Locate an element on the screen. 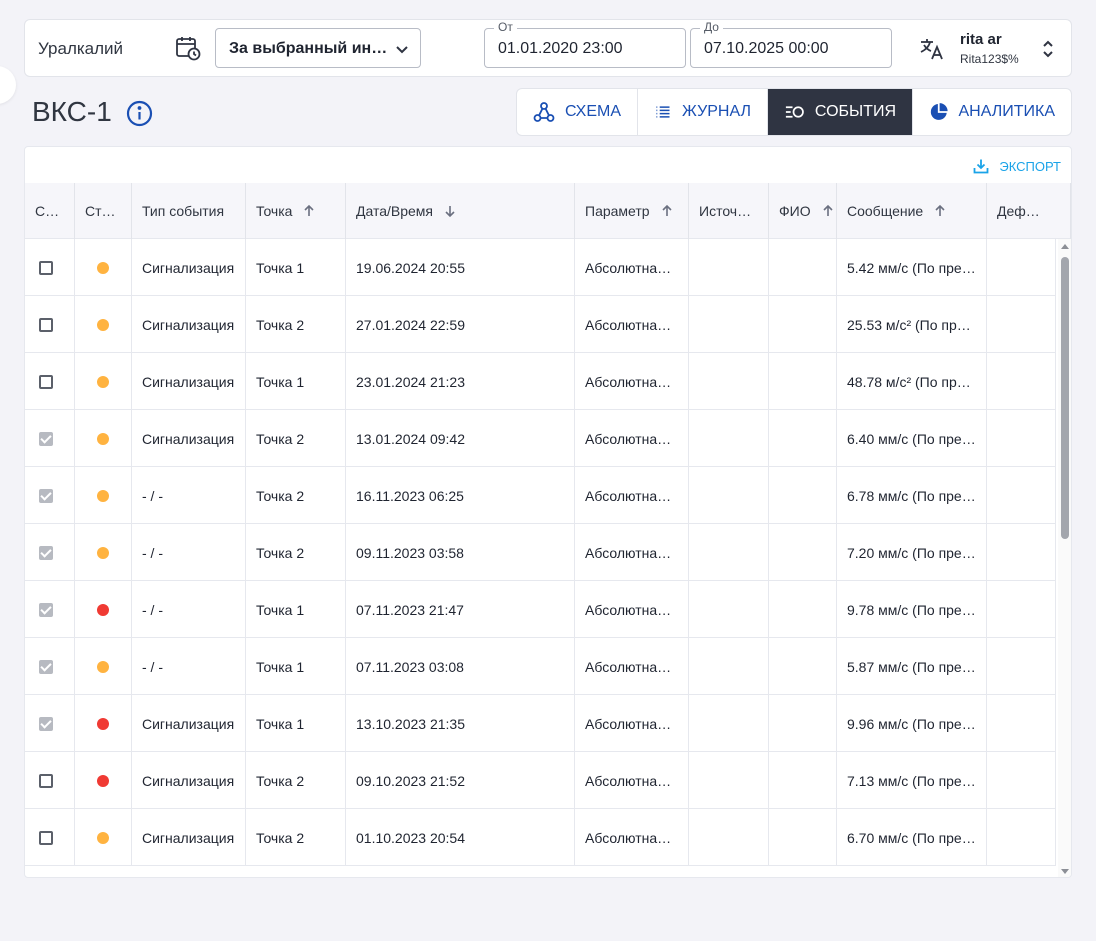 This screenshot has height=941, width=1096. header-label: Тип события is located at coordinates (183, 211).